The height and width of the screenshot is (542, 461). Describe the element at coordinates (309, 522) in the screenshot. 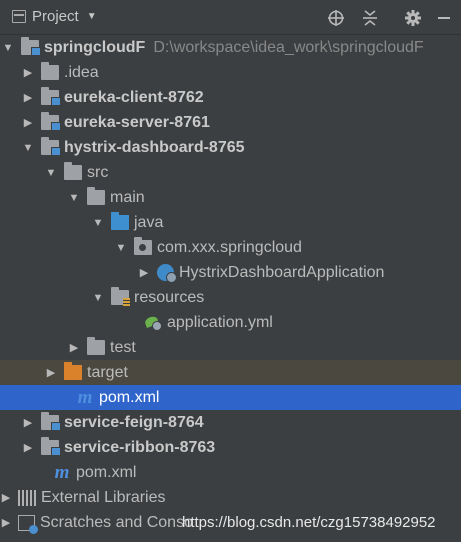

I see `watermark-url: https://blog.csdn.net/czg15738492952` at that location.